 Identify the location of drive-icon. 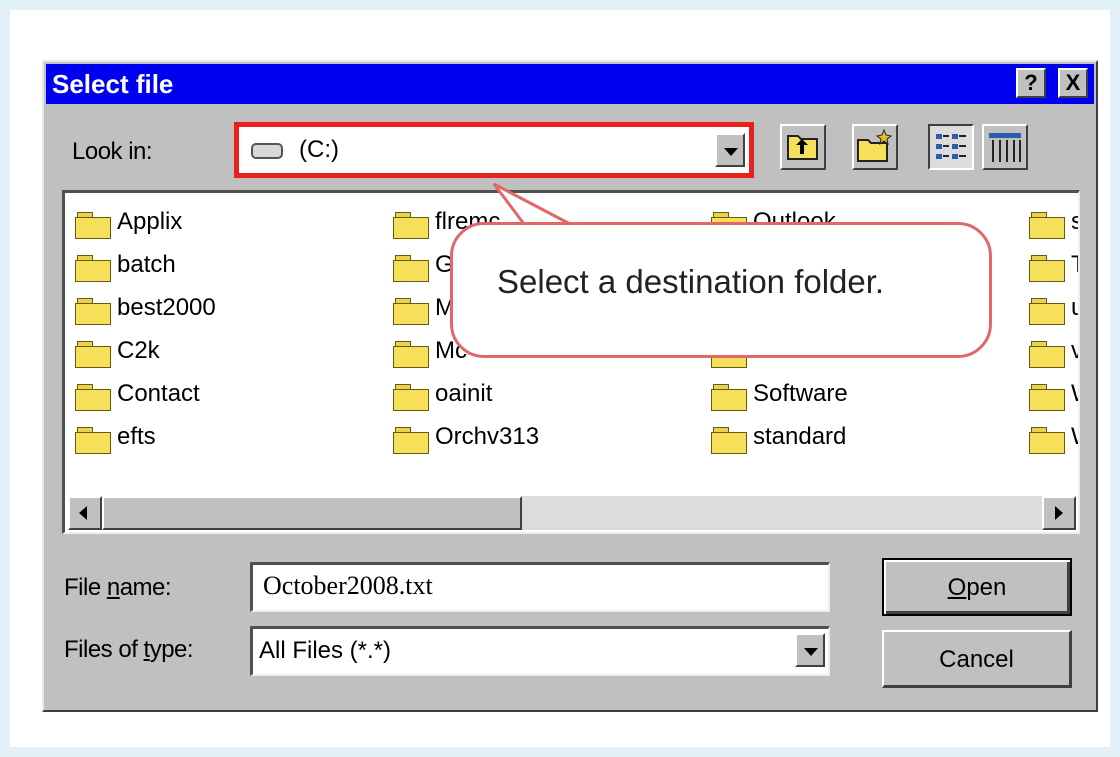
(267, 151).